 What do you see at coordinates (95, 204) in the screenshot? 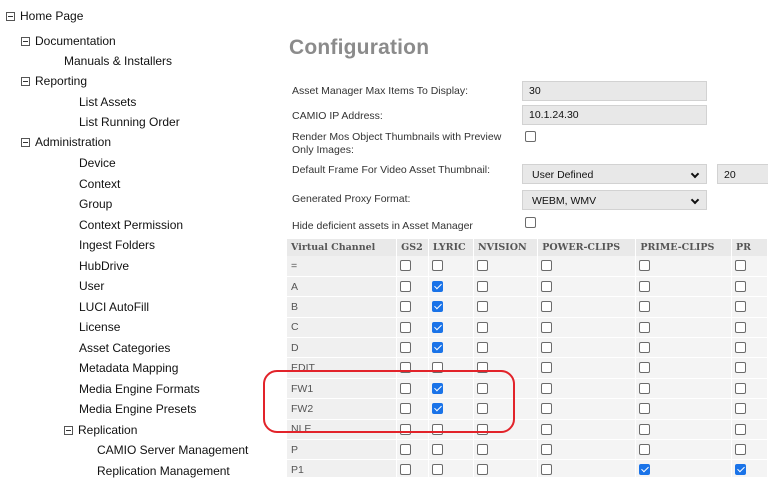
I see `tree-item-group: Group` at bounding box center [95, 204].